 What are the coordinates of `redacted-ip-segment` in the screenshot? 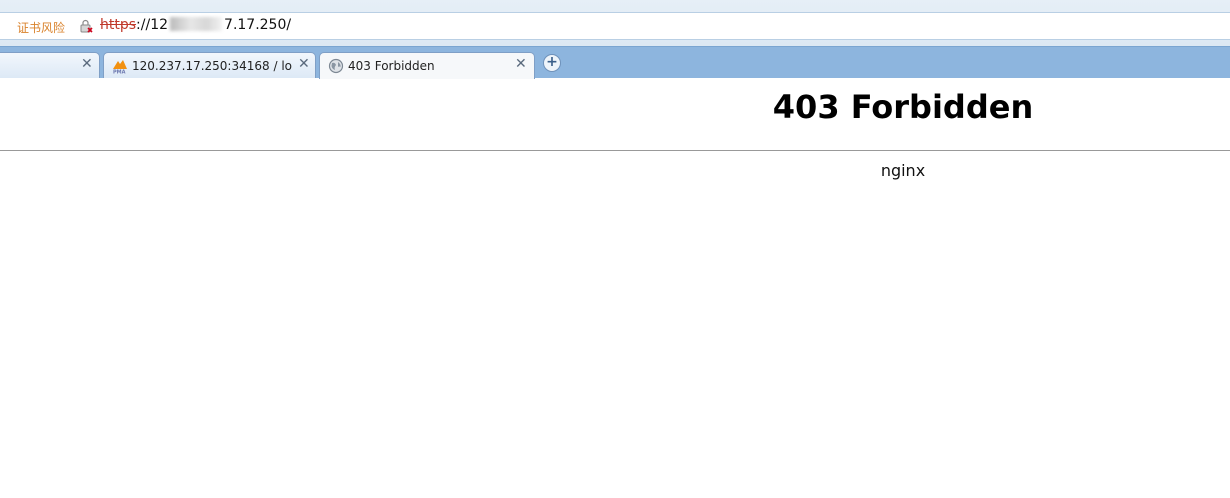 It's located at (196, 24).